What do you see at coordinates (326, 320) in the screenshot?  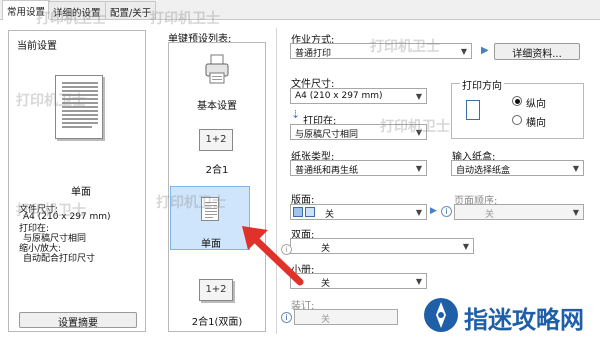 I see `staple-value: 关` at bounding box center [326, 320].